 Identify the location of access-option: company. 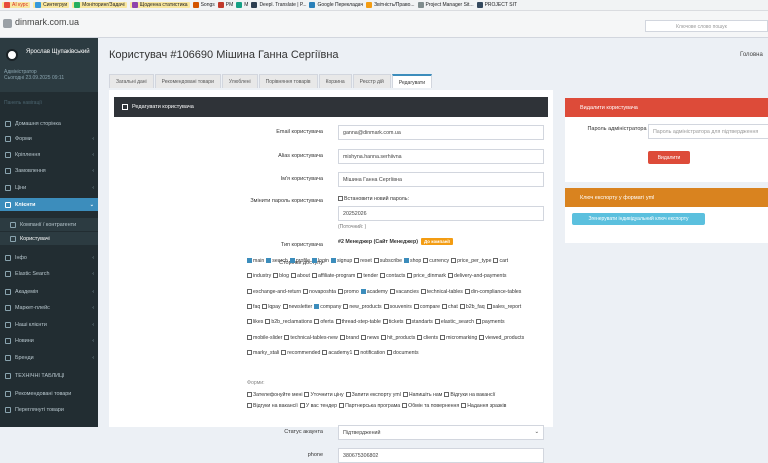
(327, 306).